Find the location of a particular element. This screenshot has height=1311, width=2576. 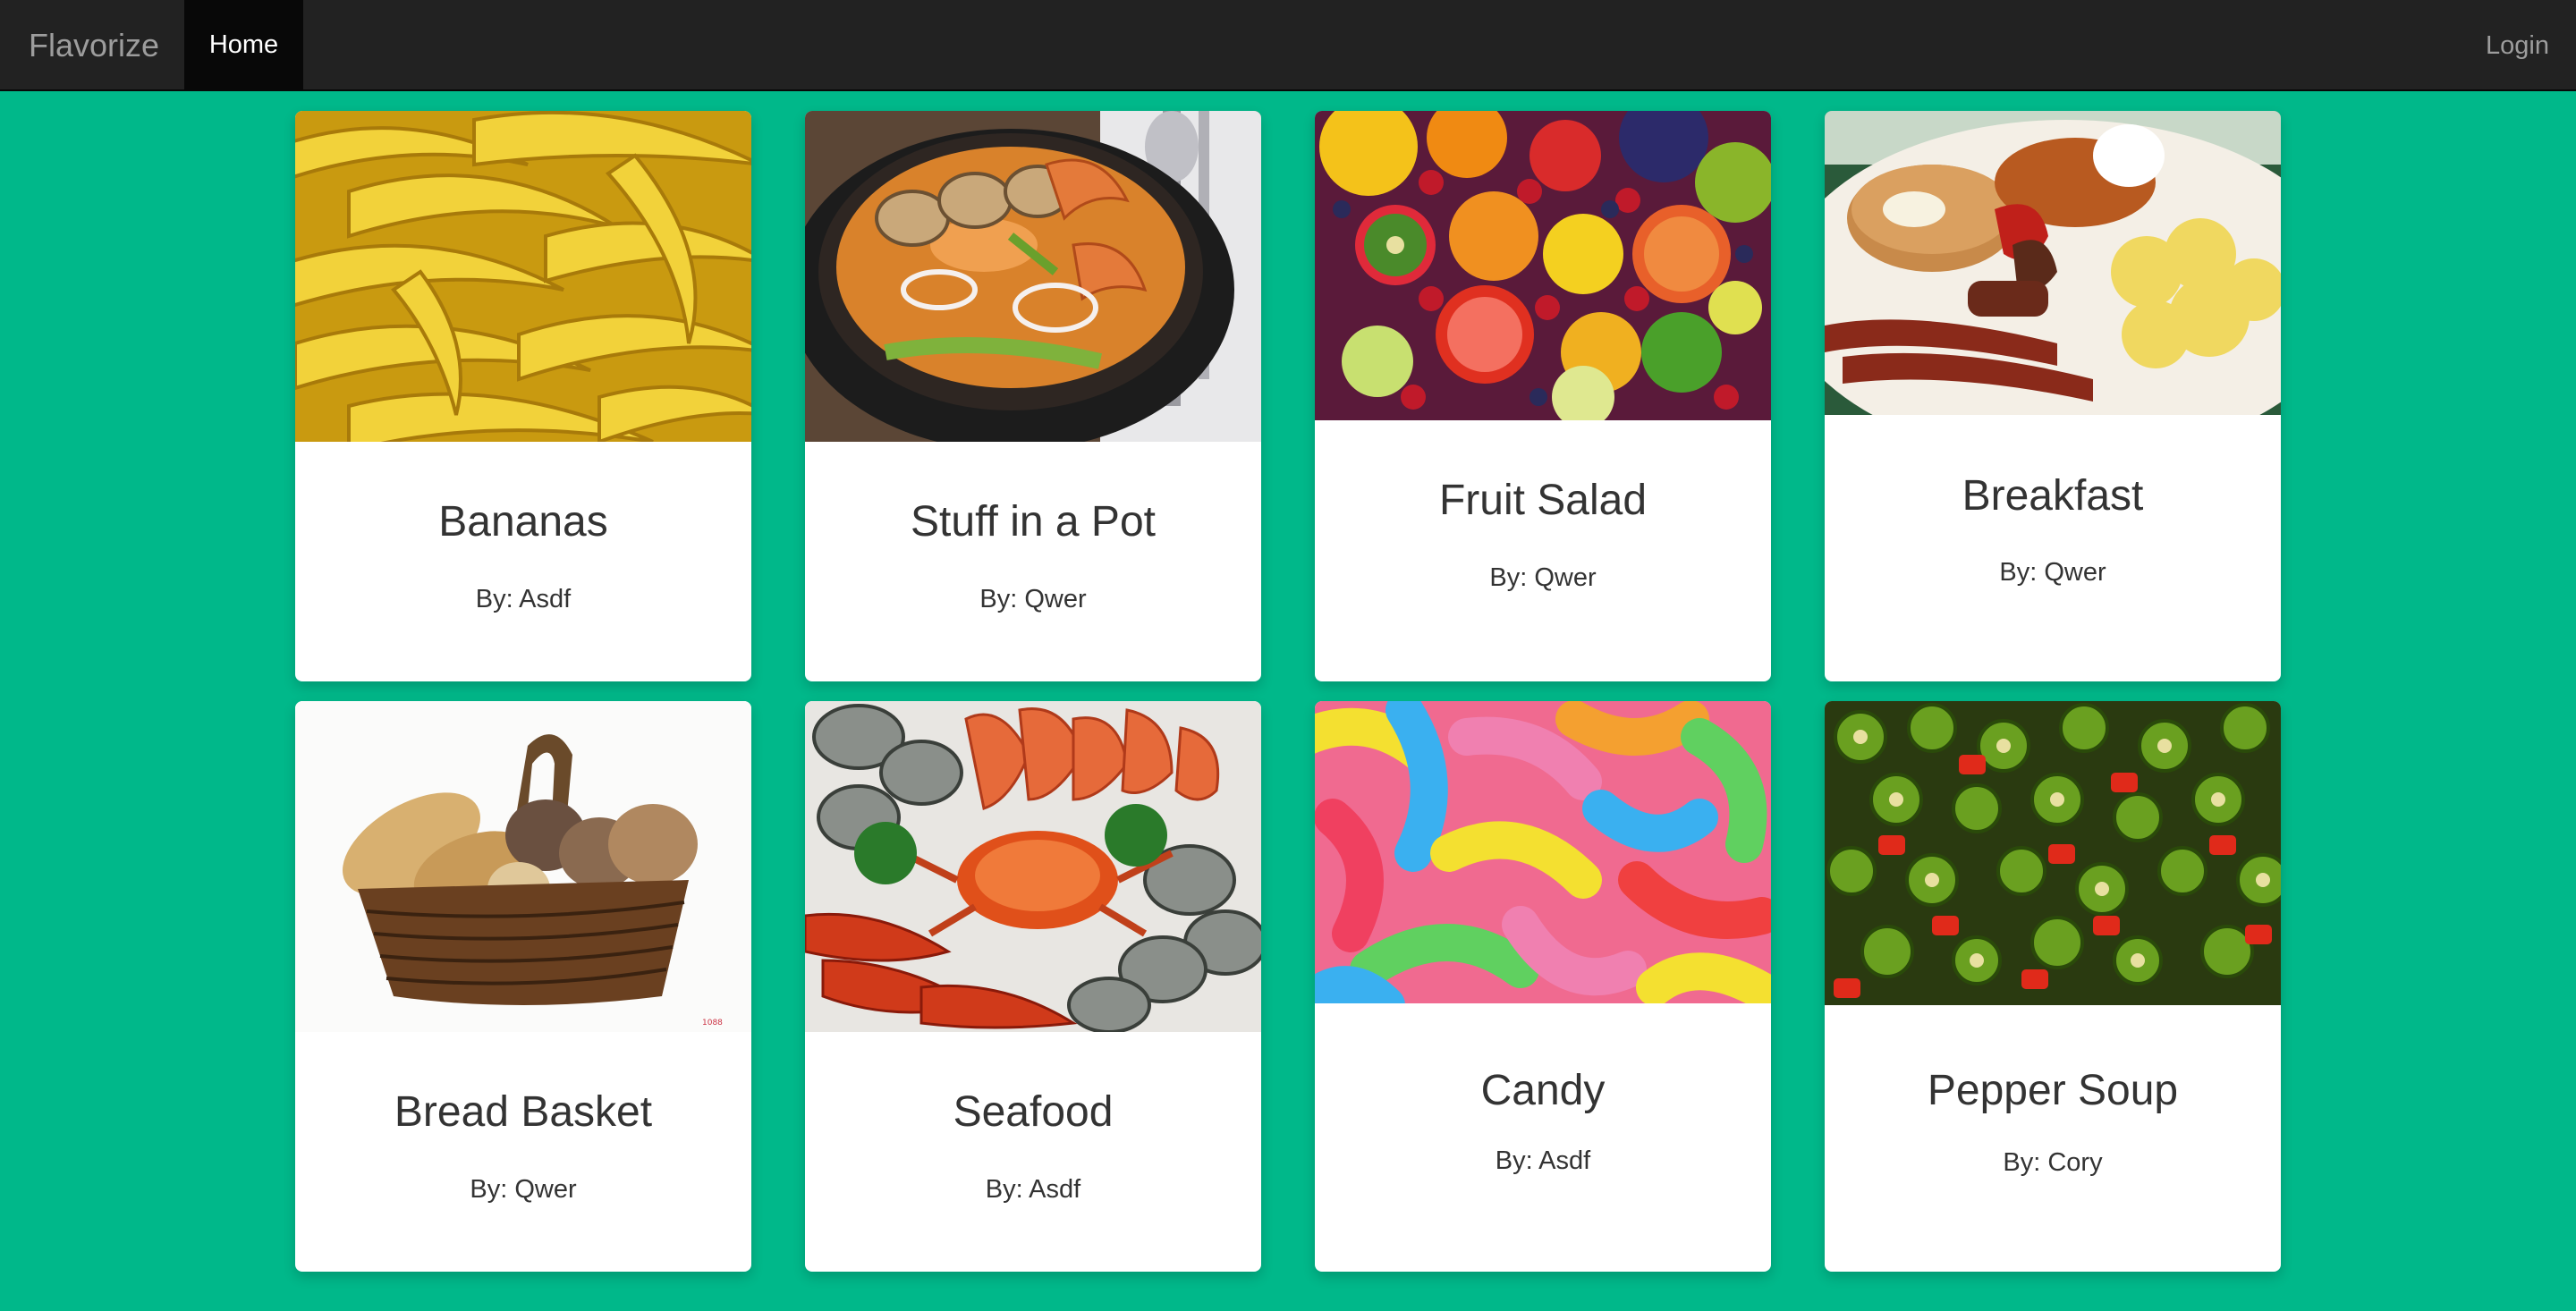

seafood-image is located at coordinates (1033, 866).